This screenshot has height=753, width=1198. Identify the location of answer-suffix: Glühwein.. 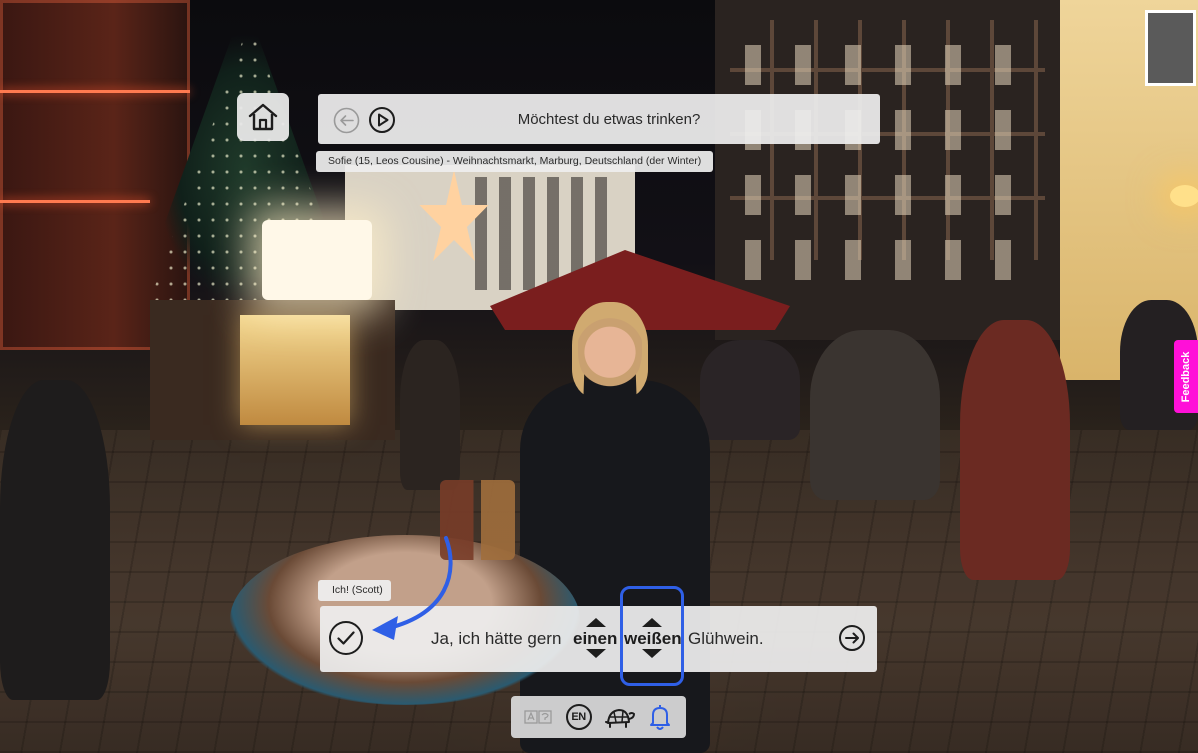
(726, 638).